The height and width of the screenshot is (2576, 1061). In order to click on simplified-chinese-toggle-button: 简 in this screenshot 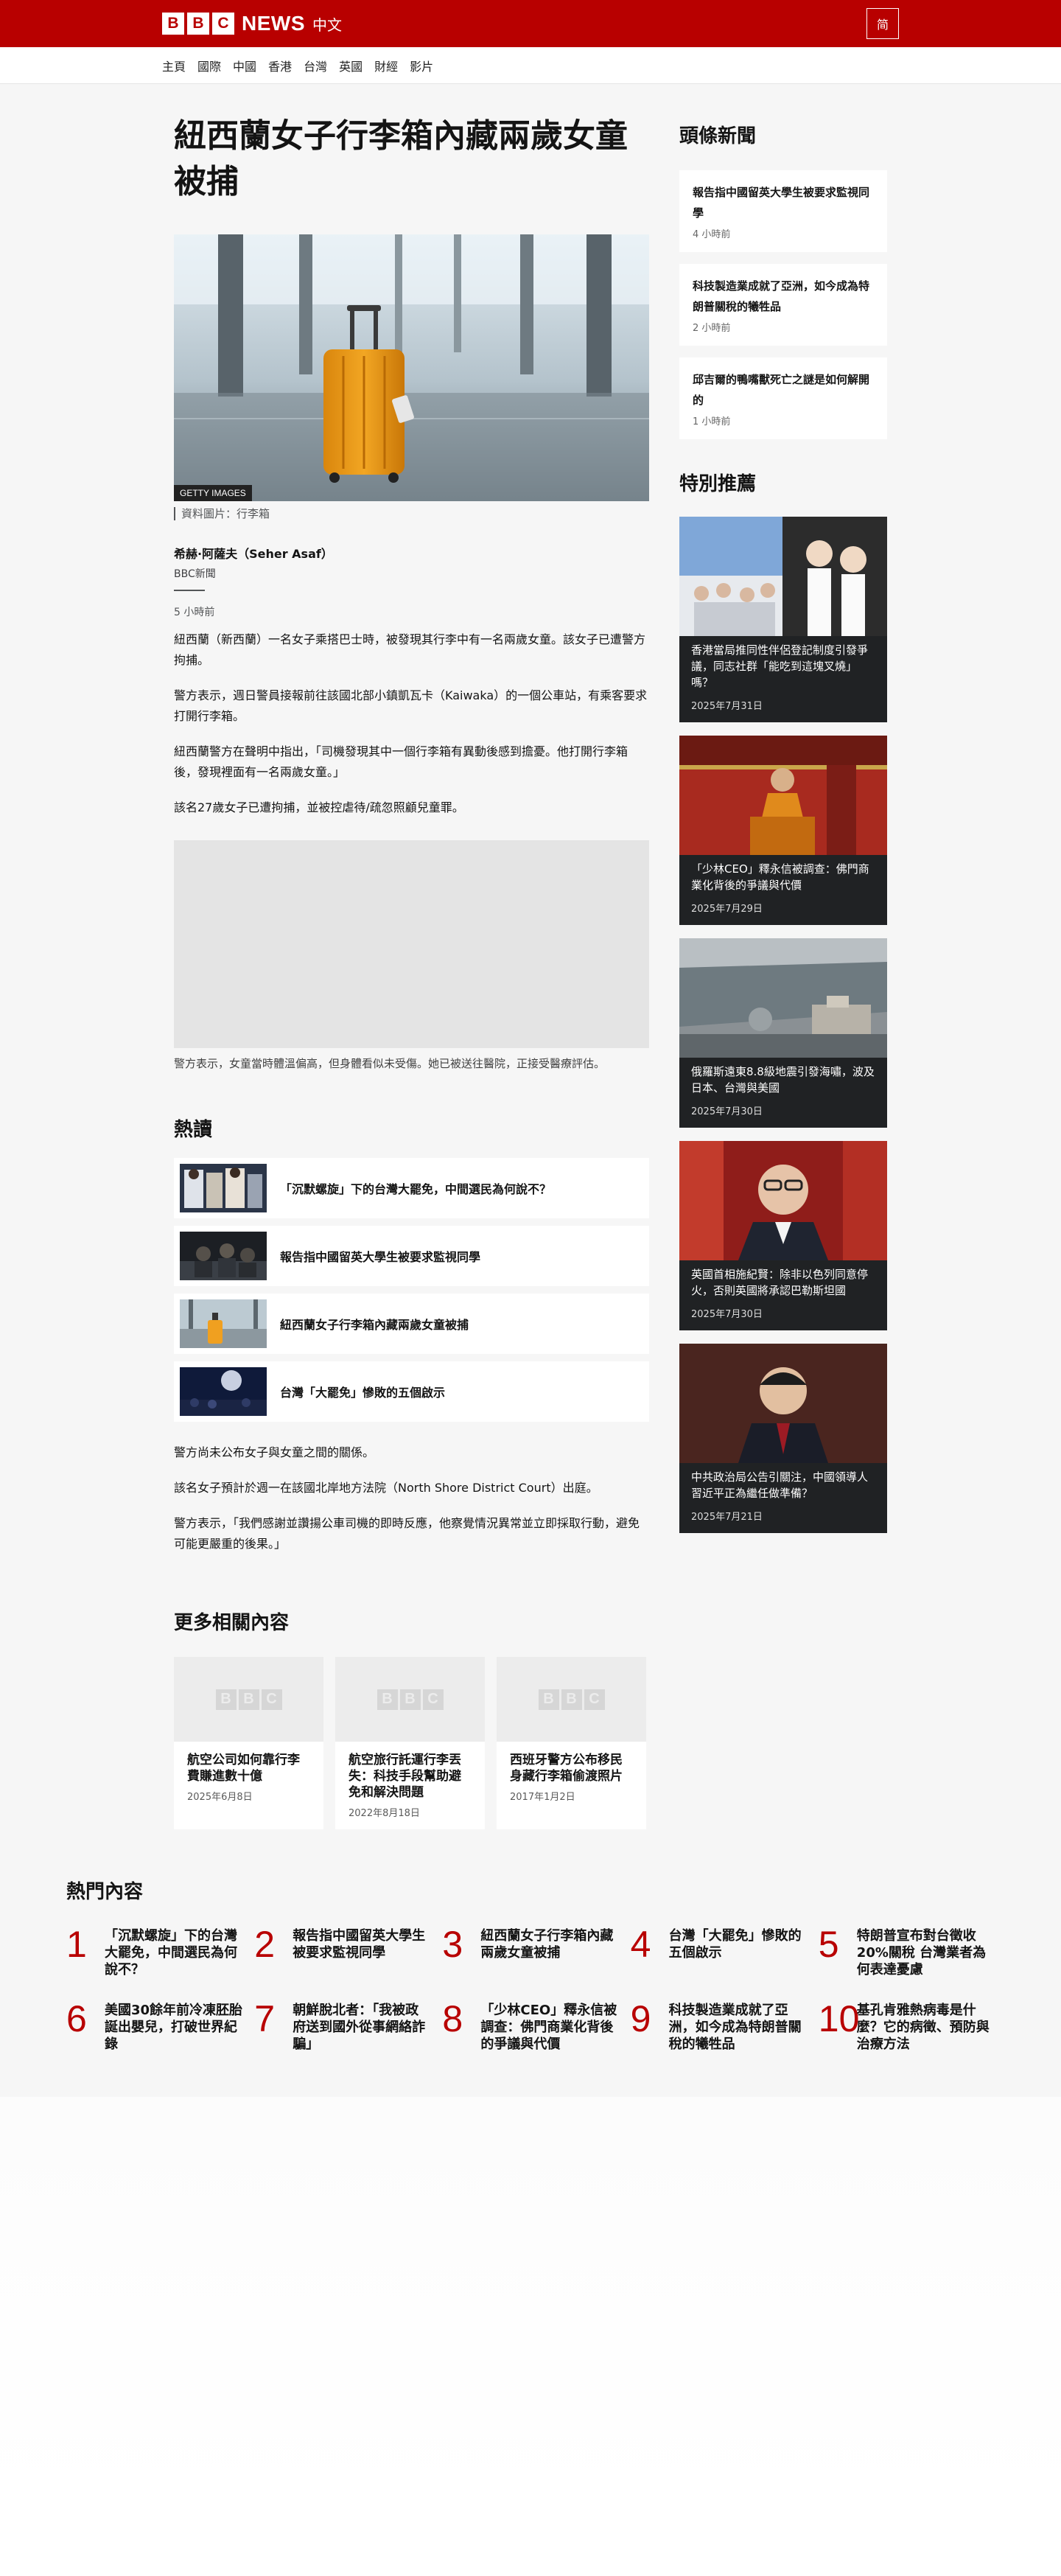, I will do `click(882, 23)`.